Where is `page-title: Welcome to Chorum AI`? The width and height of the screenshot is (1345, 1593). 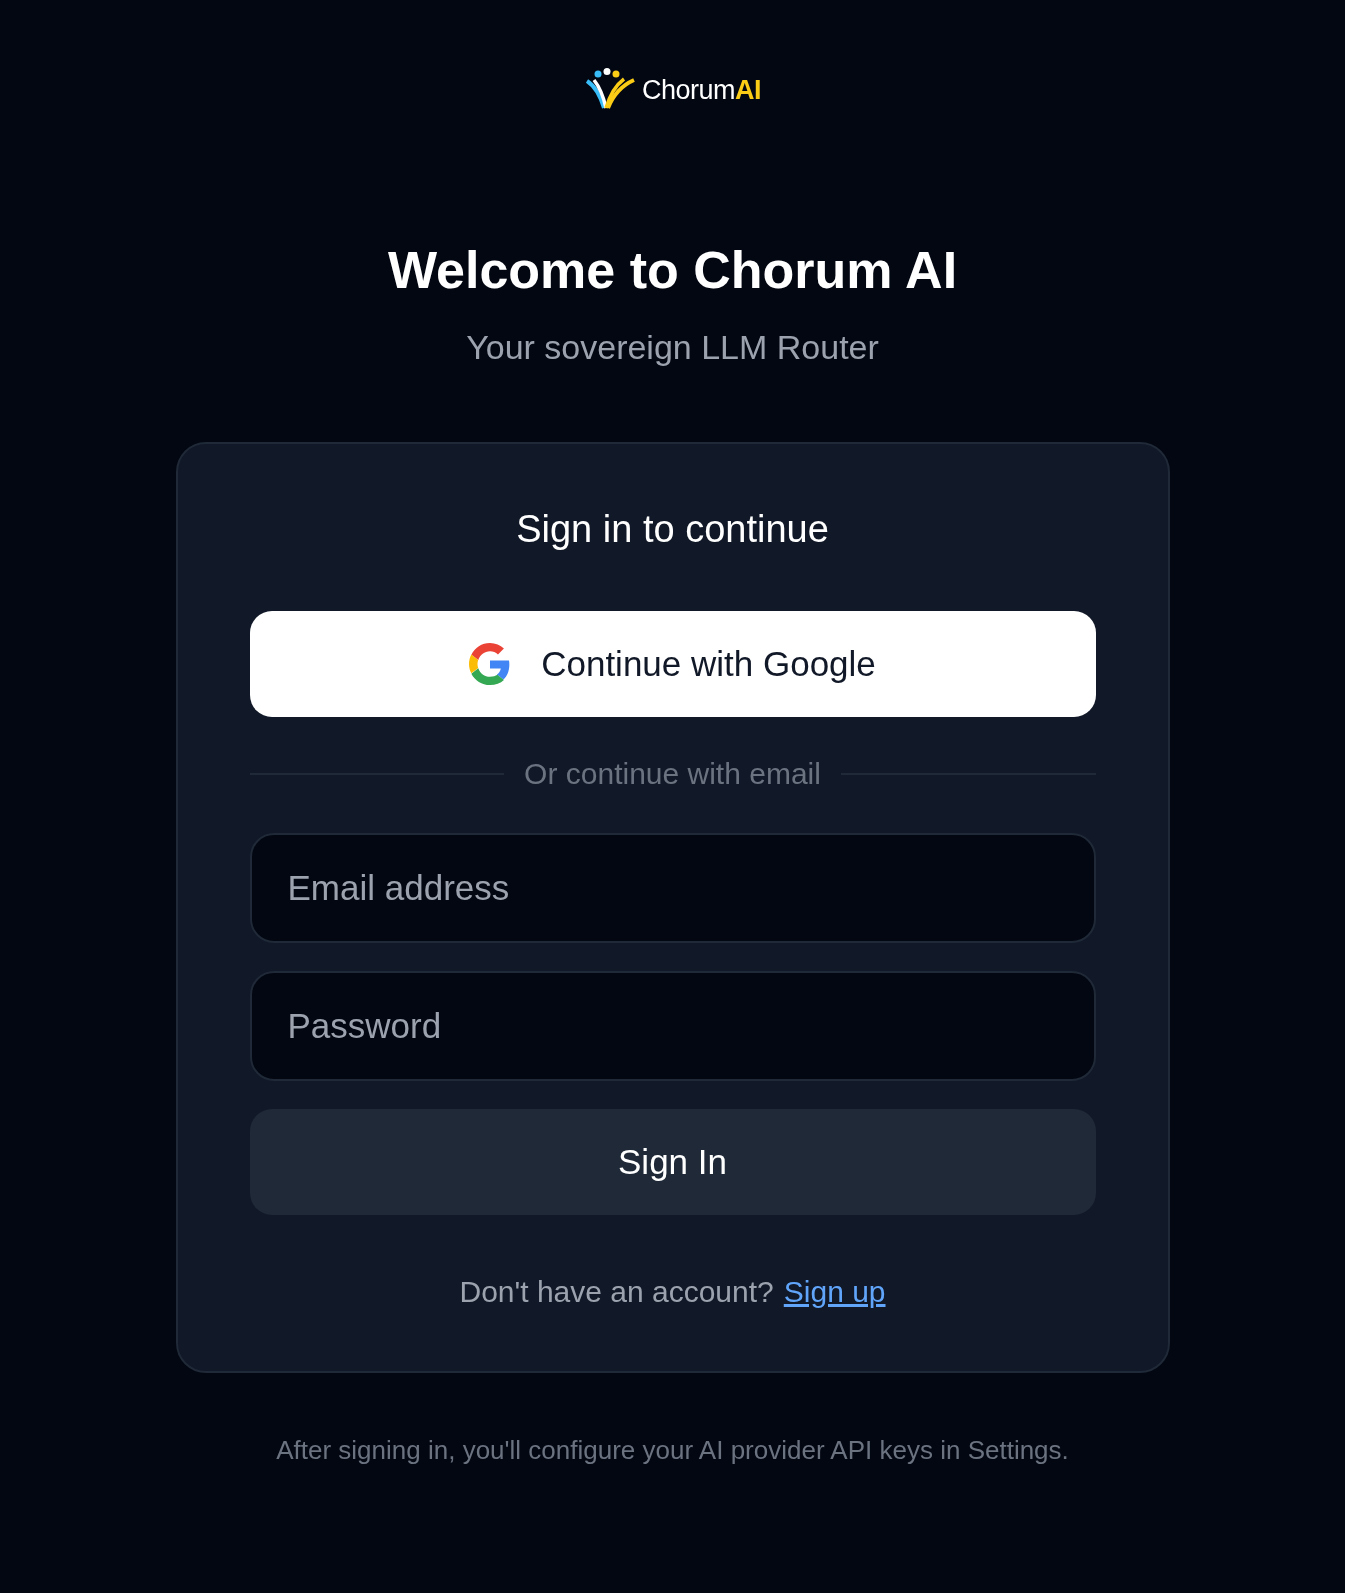 page-title: Welcome to Chorum AI is located at coordinates (672, 270).